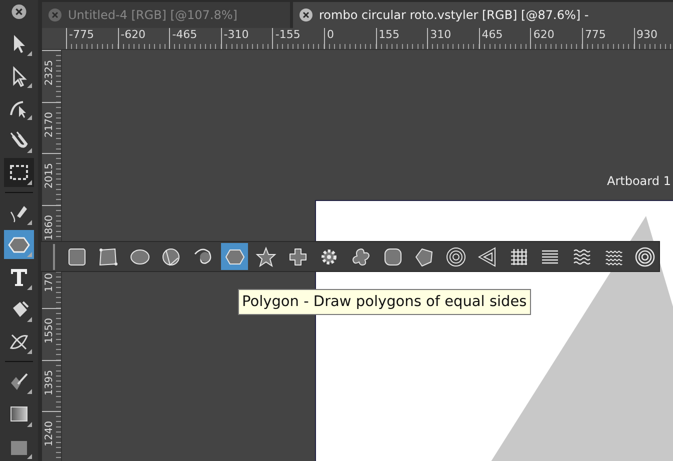 The width and height of the screenshot is (673, 461). I want to click on ruler-label: -310, so click(236, 35).